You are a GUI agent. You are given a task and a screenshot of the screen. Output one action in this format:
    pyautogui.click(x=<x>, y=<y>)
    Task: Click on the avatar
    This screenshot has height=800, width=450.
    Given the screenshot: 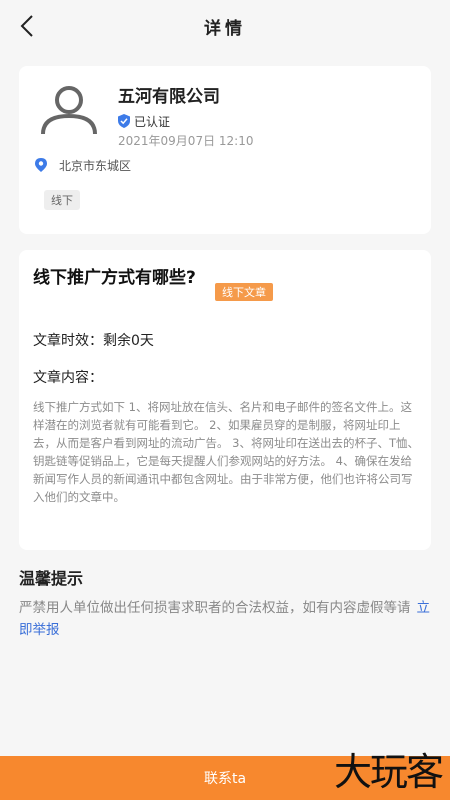 What is the action you would take?
    pyautogui.click(x=69, y=110)
    